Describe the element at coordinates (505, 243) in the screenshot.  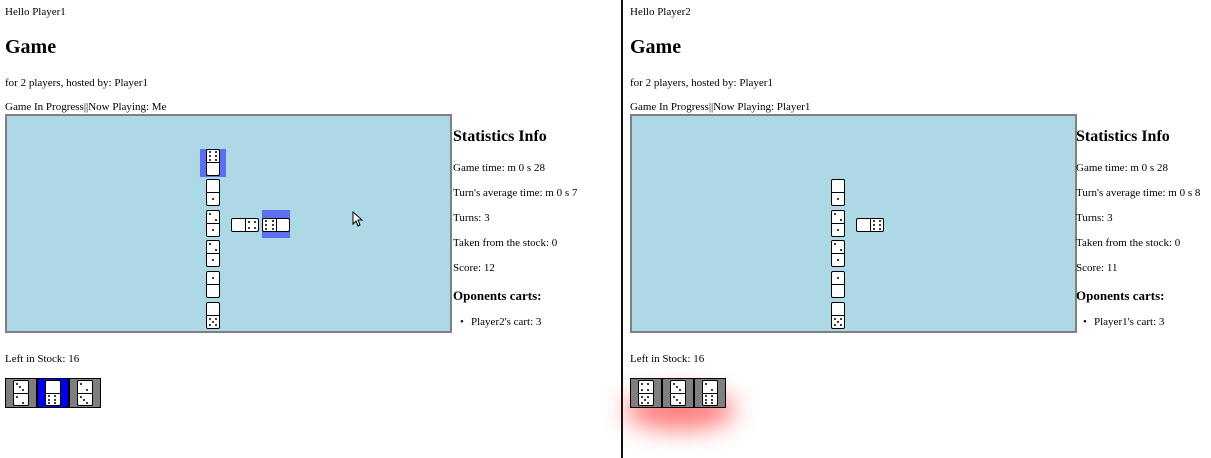
I see `taken-from-stock: Taken from the stock: 0` at that location.